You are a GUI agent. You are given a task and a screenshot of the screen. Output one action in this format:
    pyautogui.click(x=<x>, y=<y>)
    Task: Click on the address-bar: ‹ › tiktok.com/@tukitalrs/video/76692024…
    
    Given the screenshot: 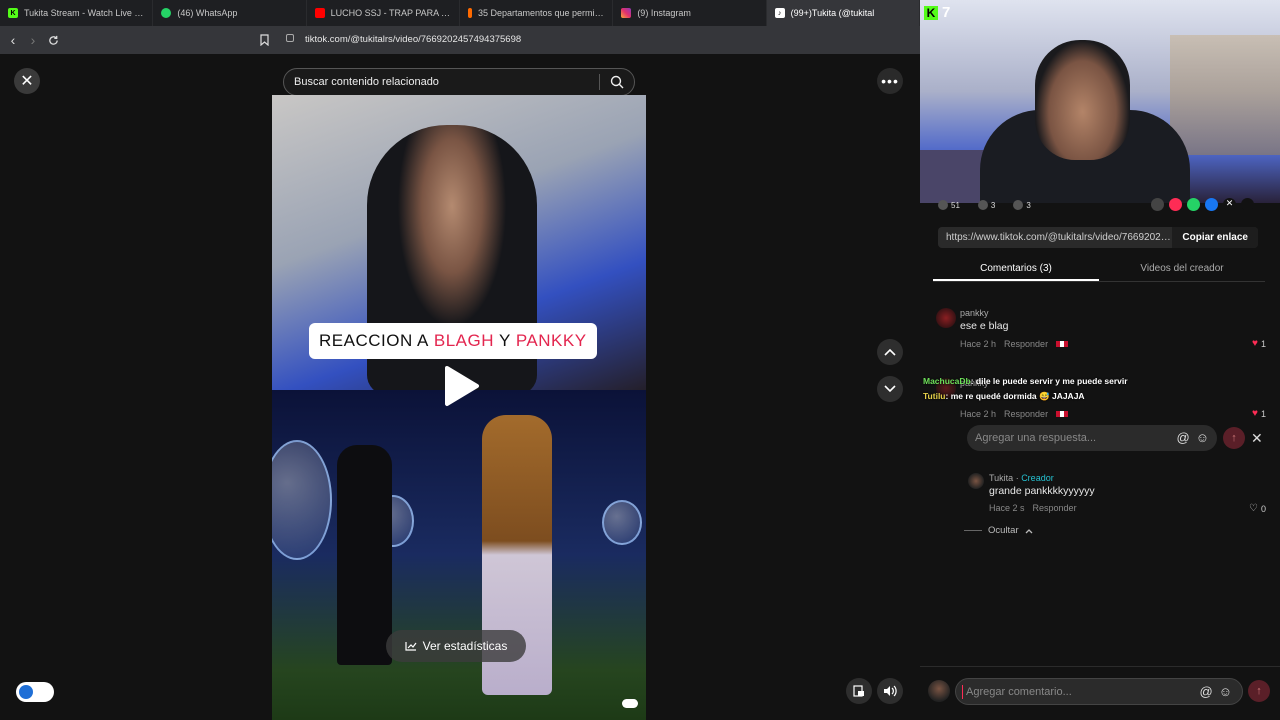 What is the action you would take?
    pyautogui.click(x=460, y=40)
    